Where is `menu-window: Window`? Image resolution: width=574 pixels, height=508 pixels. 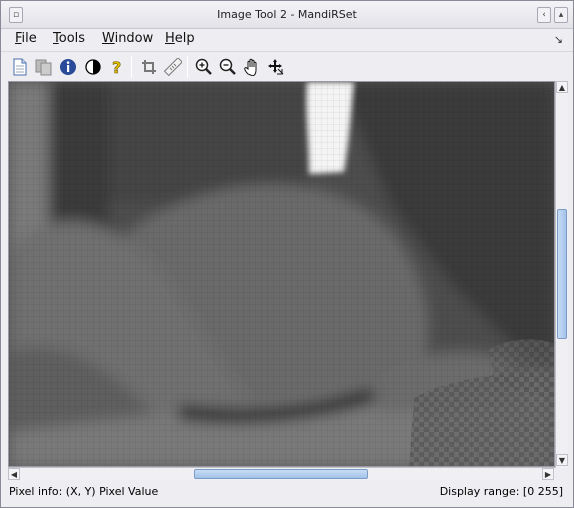 menu-window: Window is located at coordinates (127, 38).